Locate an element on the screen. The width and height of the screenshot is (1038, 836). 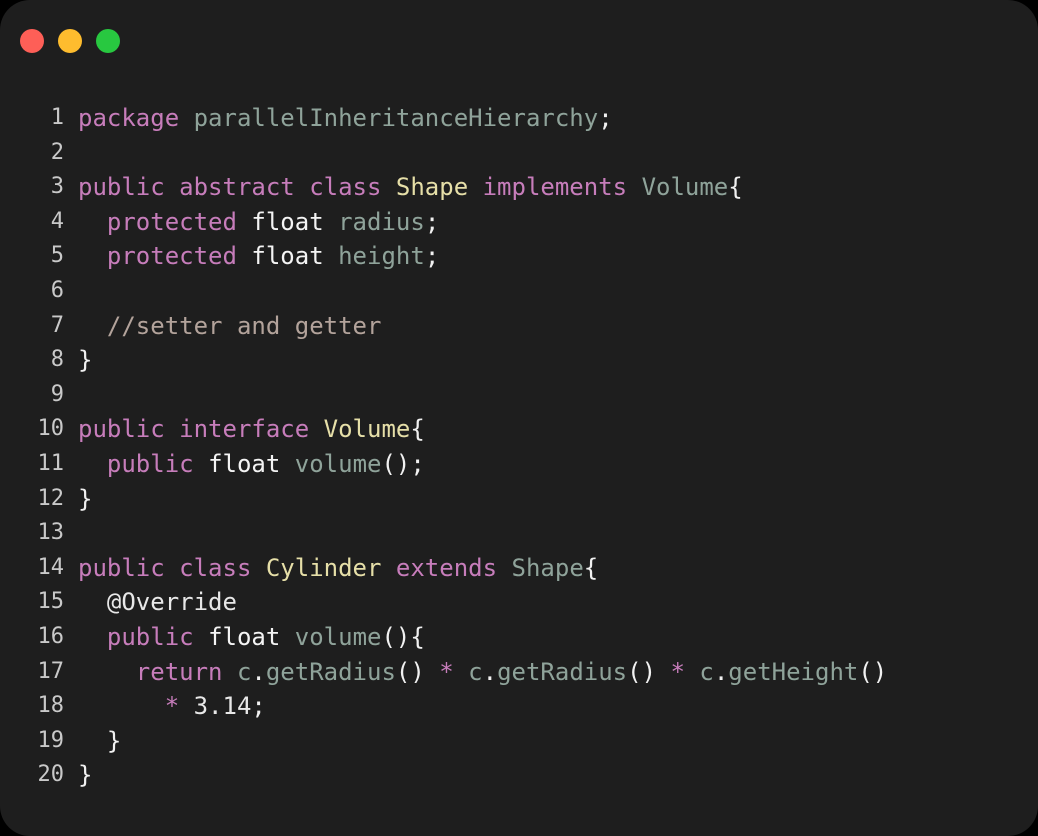
line-source: protected float height; is located at coordinates (258, 256).